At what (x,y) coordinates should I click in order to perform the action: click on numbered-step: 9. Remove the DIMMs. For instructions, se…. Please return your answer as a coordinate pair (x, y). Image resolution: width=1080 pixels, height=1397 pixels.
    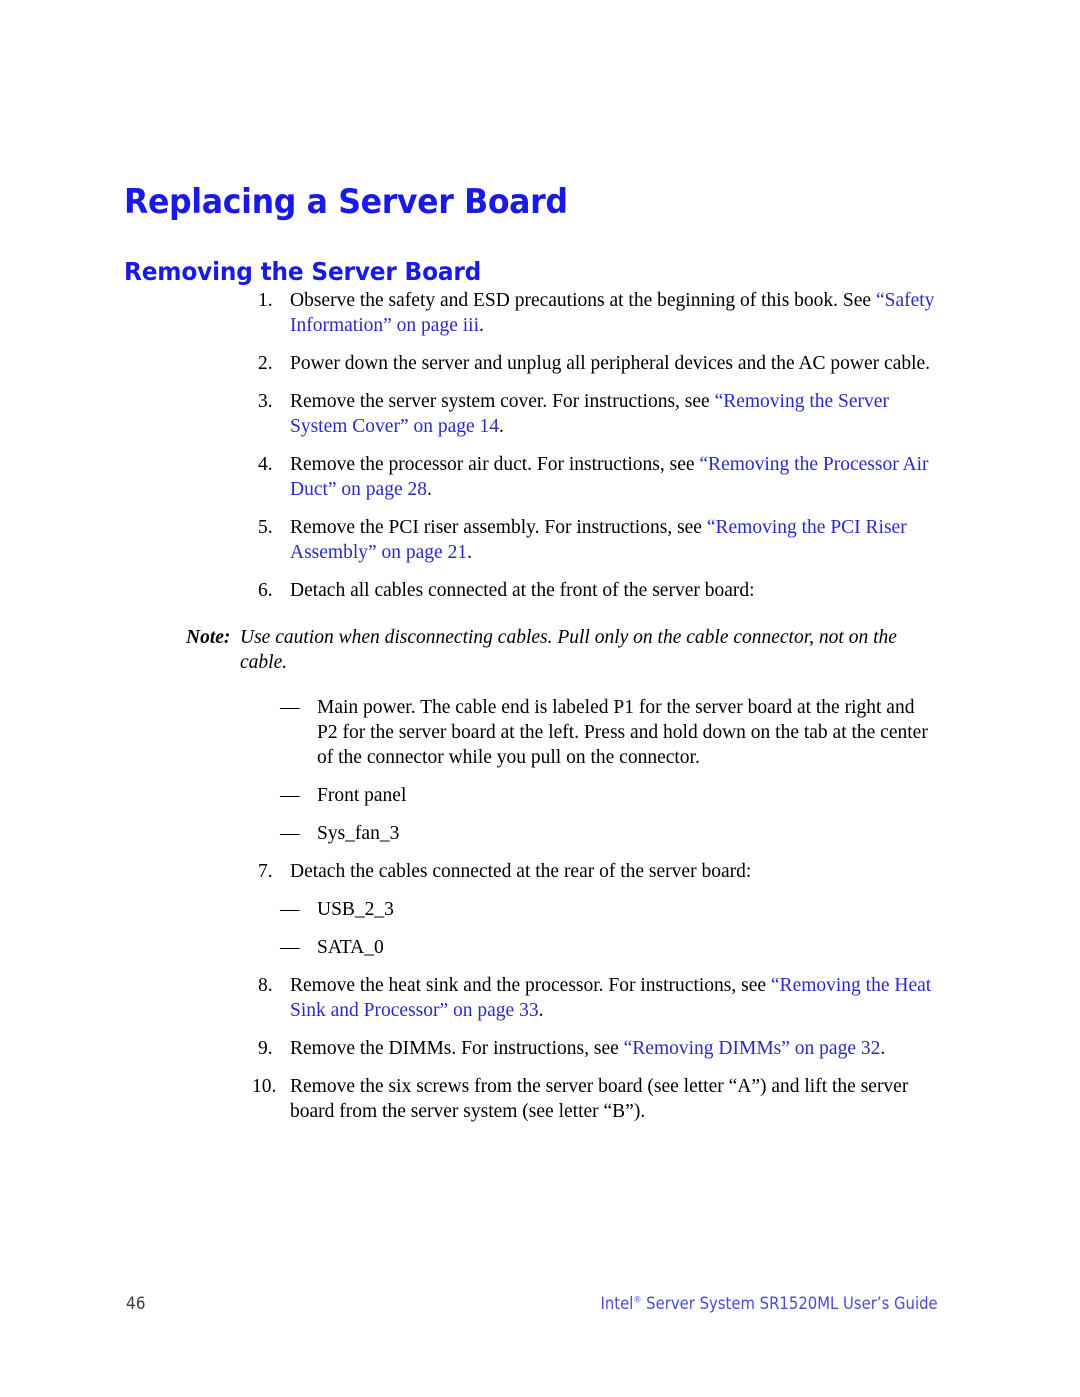
    Looking at the image, I should click on (540, 1048).